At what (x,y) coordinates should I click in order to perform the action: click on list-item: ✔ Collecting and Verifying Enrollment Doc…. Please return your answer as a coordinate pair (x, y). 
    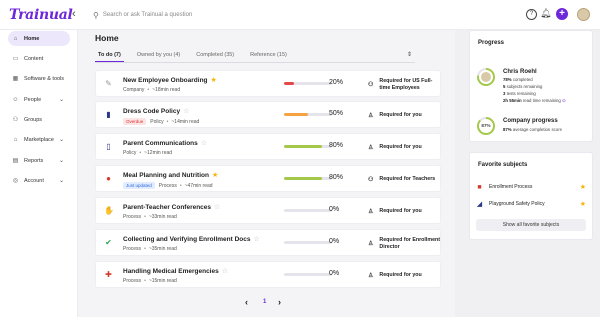
    Looking at the image, I should click on (268, 242).